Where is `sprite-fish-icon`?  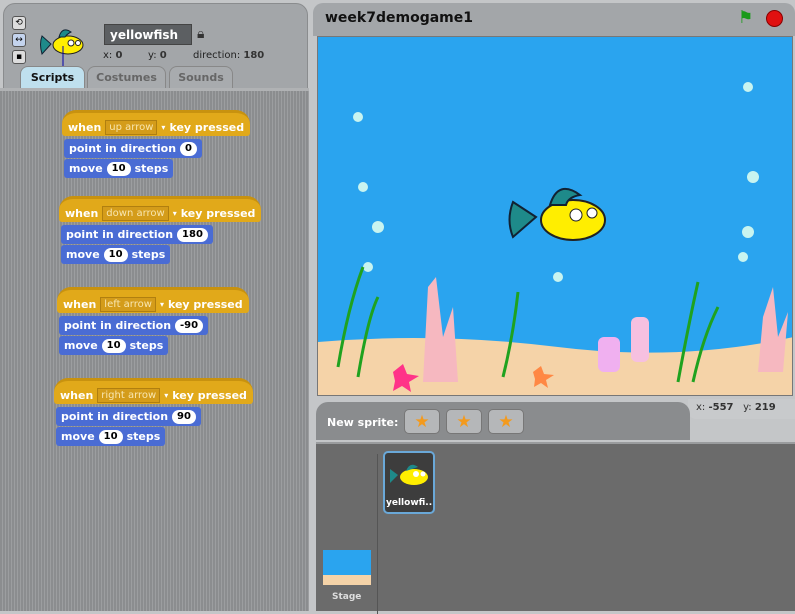
sprite-fish-icon is located at coordinates (62, 48).